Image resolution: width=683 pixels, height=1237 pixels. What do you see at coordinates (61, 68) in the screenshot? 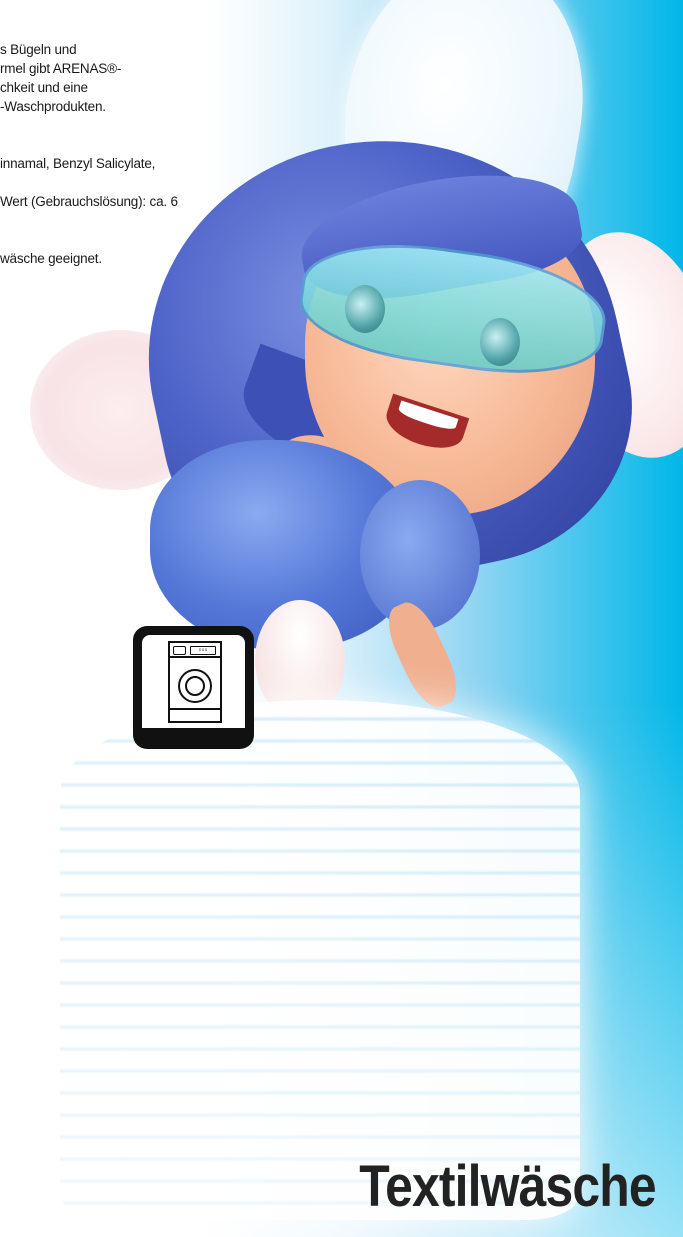
I see `text-line: rmel gibt ARENAS®-` at bounding box center [61, 68].